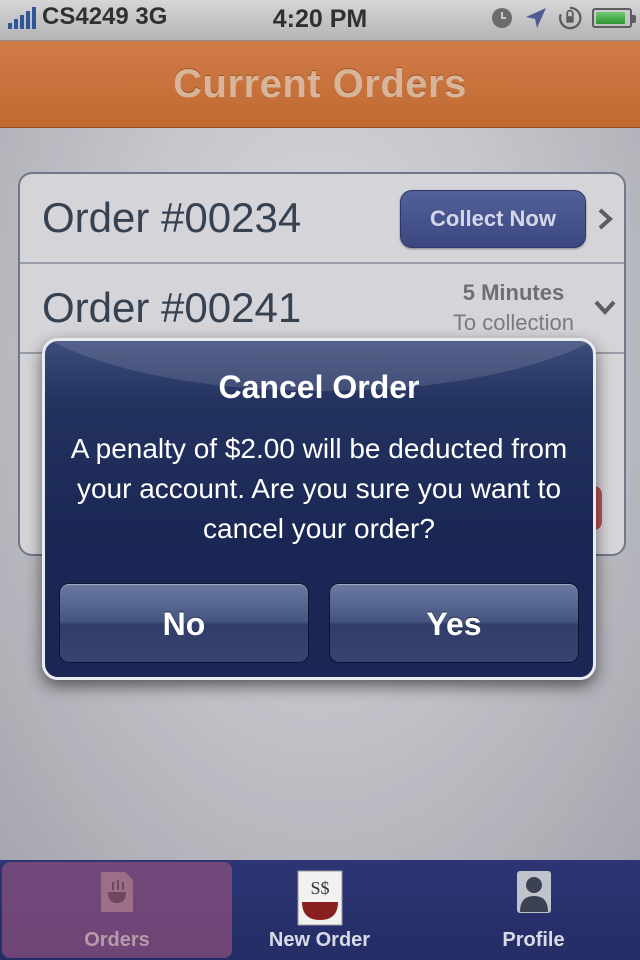 This screenshot has width=640, height=960. I want to click on tab-label: Orders, so click(117, 940).